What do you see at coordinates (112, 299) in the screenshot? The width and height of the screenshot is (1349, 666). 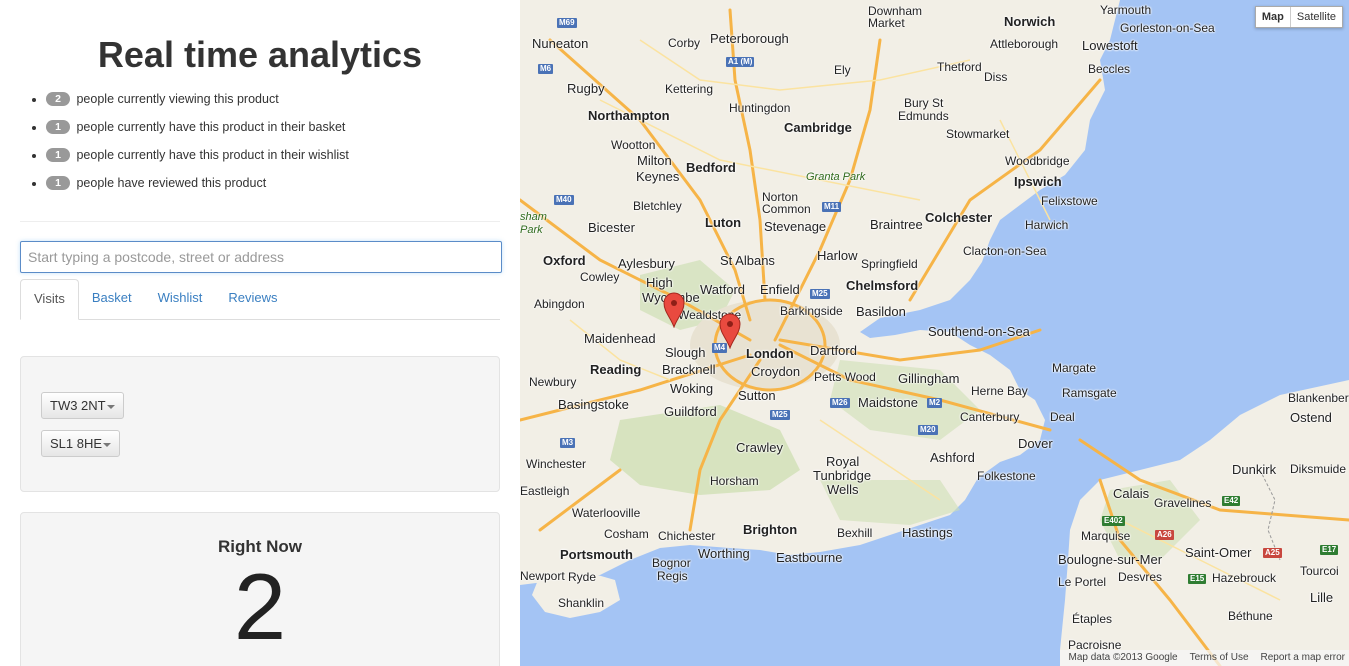 I see `tab-basket: Basket` at bounding box center [112, 299].